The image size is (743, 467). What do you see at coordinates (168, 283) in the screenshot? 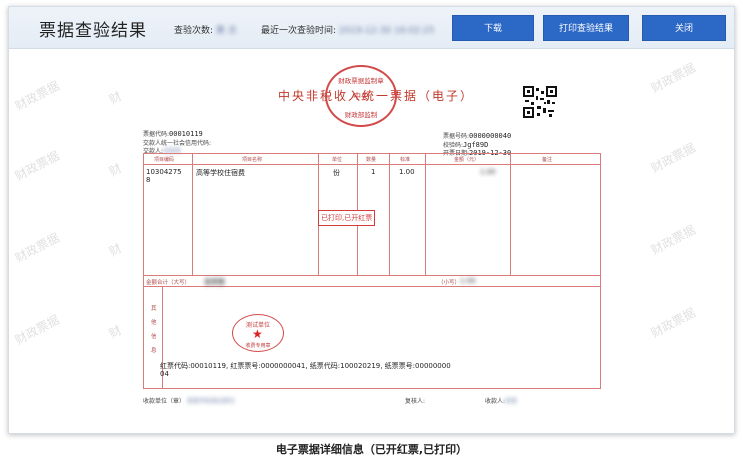
I see `total-label: 金额合计（大写）` at bounding box center [168, 283].